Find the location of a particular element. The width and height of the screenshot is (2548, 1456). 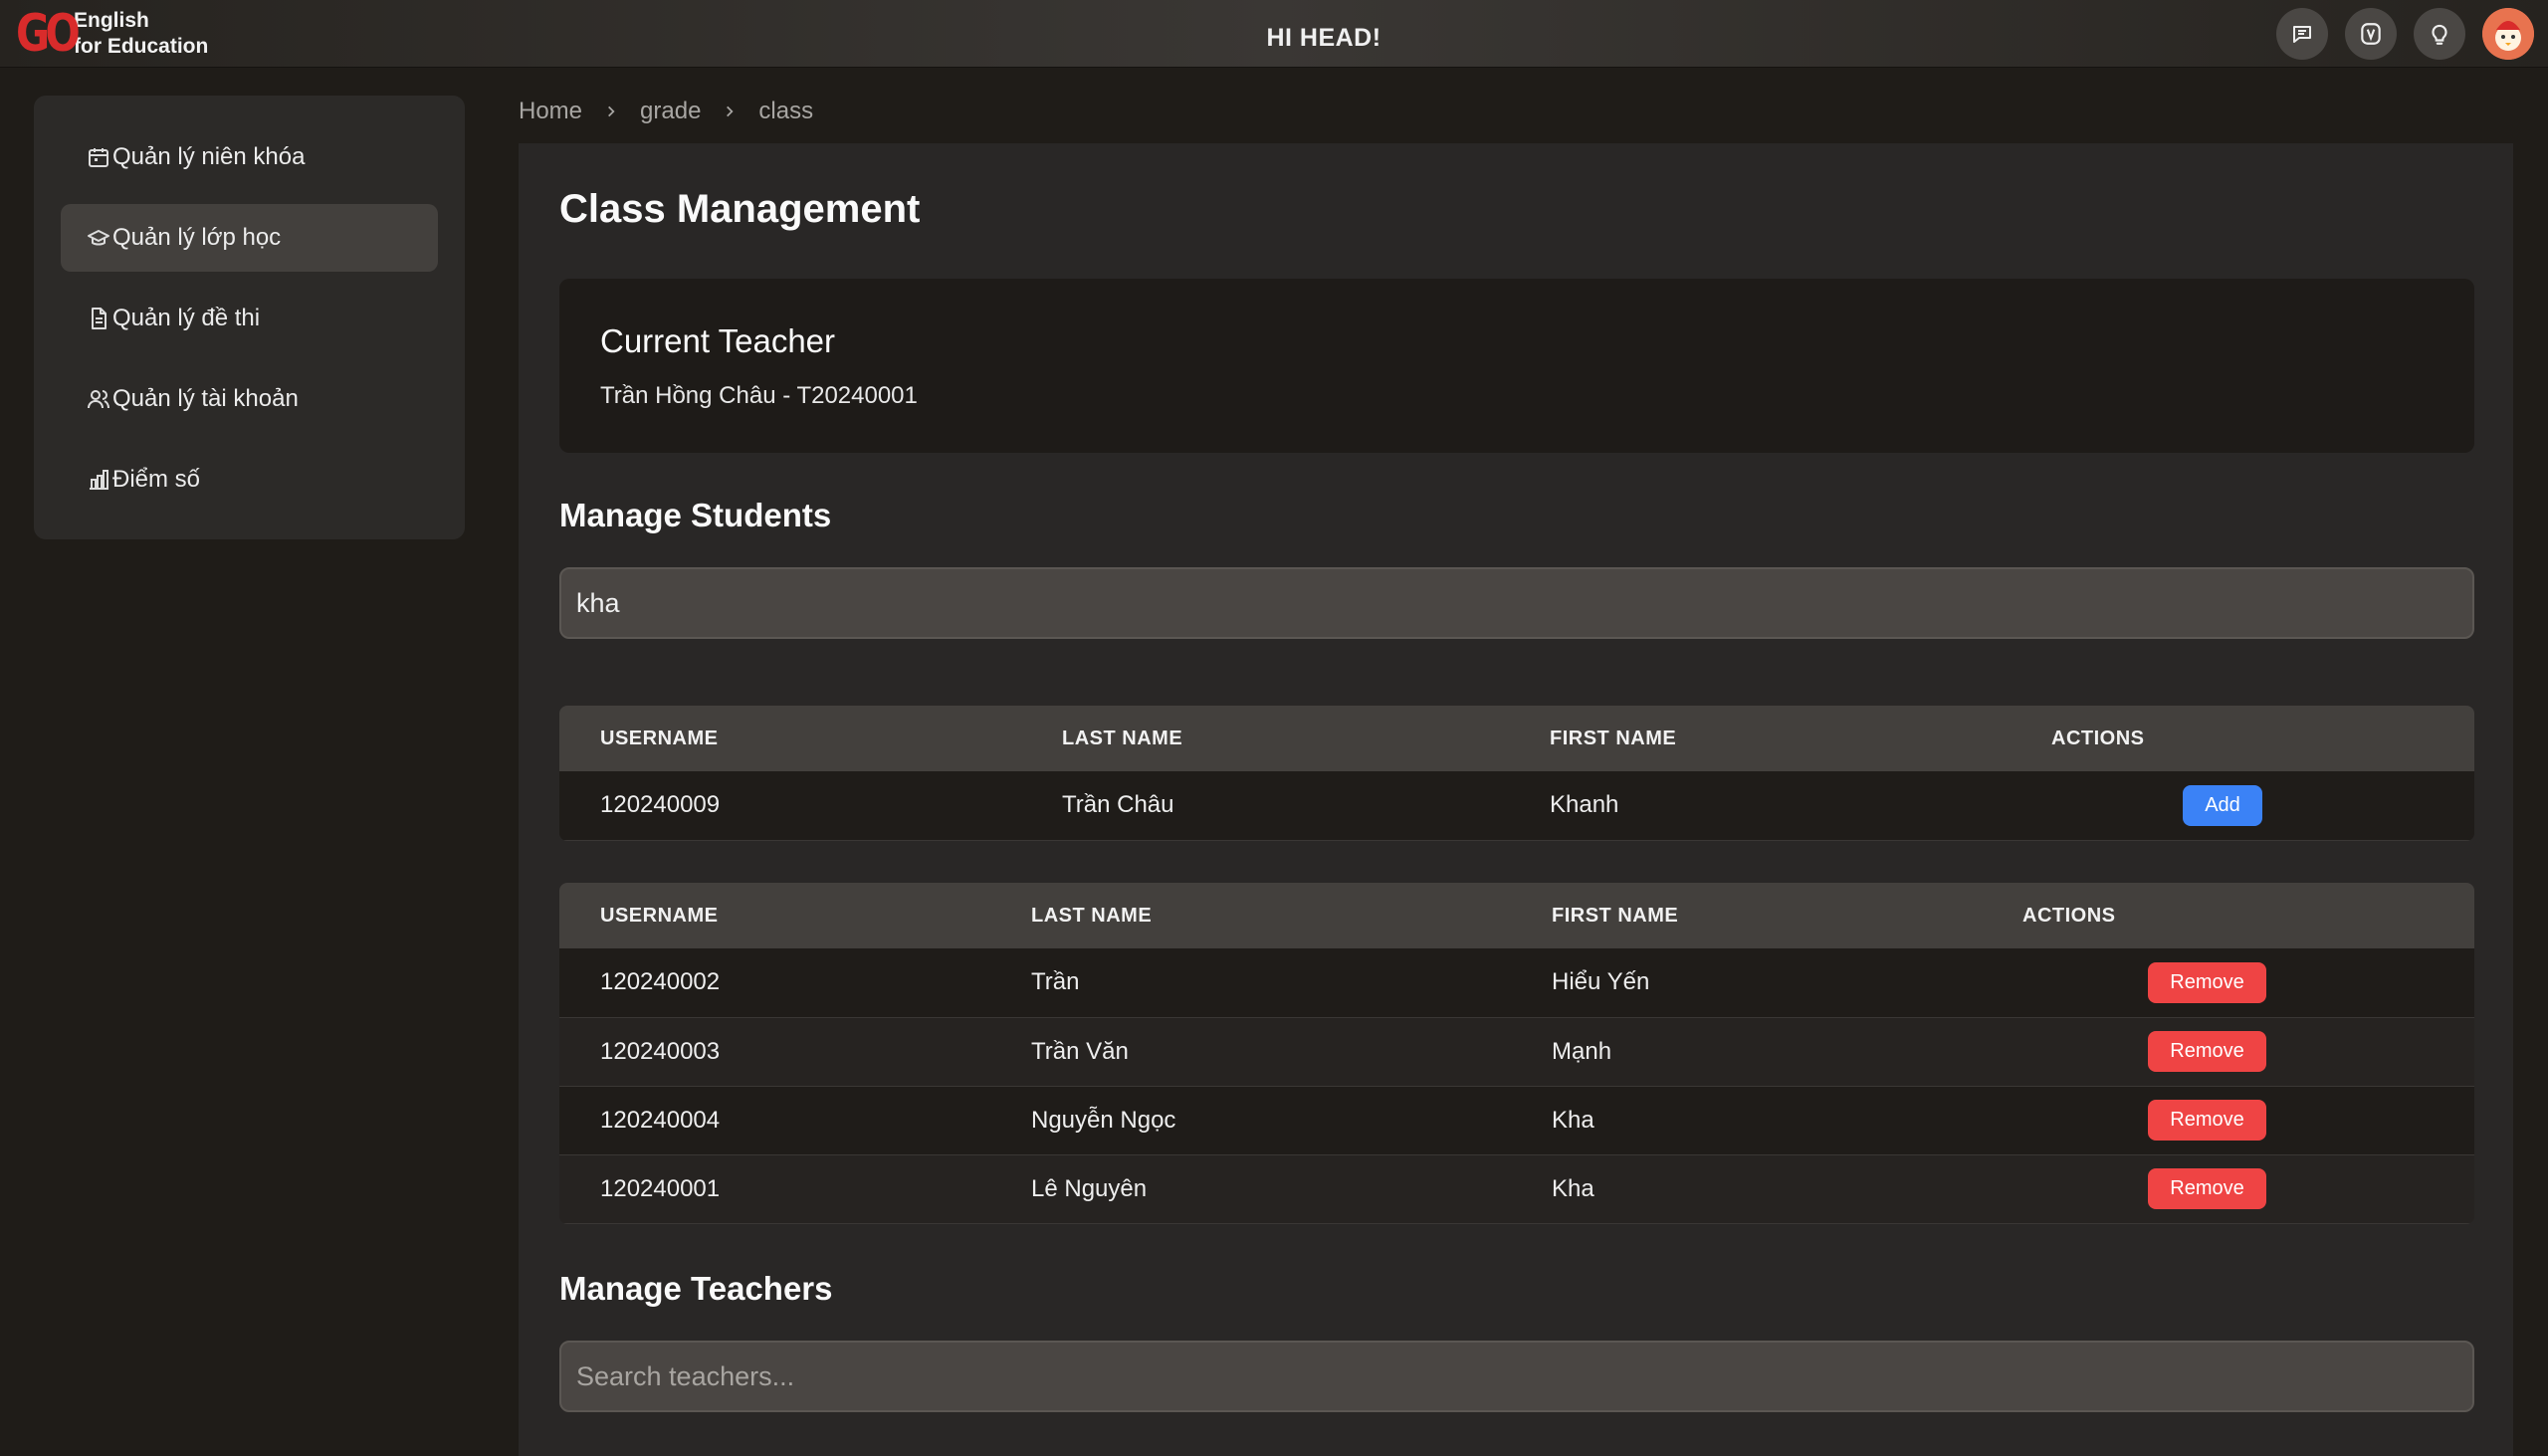

breadcrumb: Home grade class is located at coordinates (666, 111).